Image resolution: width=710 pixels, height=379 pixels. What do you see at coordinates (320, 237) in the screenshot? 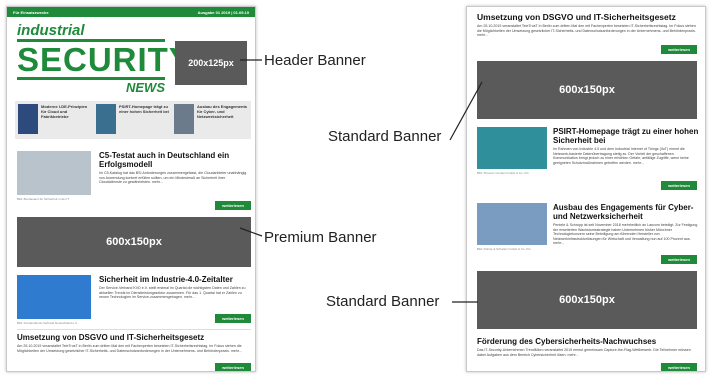
I see `premium-banner-label: Premium Banner` at bounding box center [320, 237].